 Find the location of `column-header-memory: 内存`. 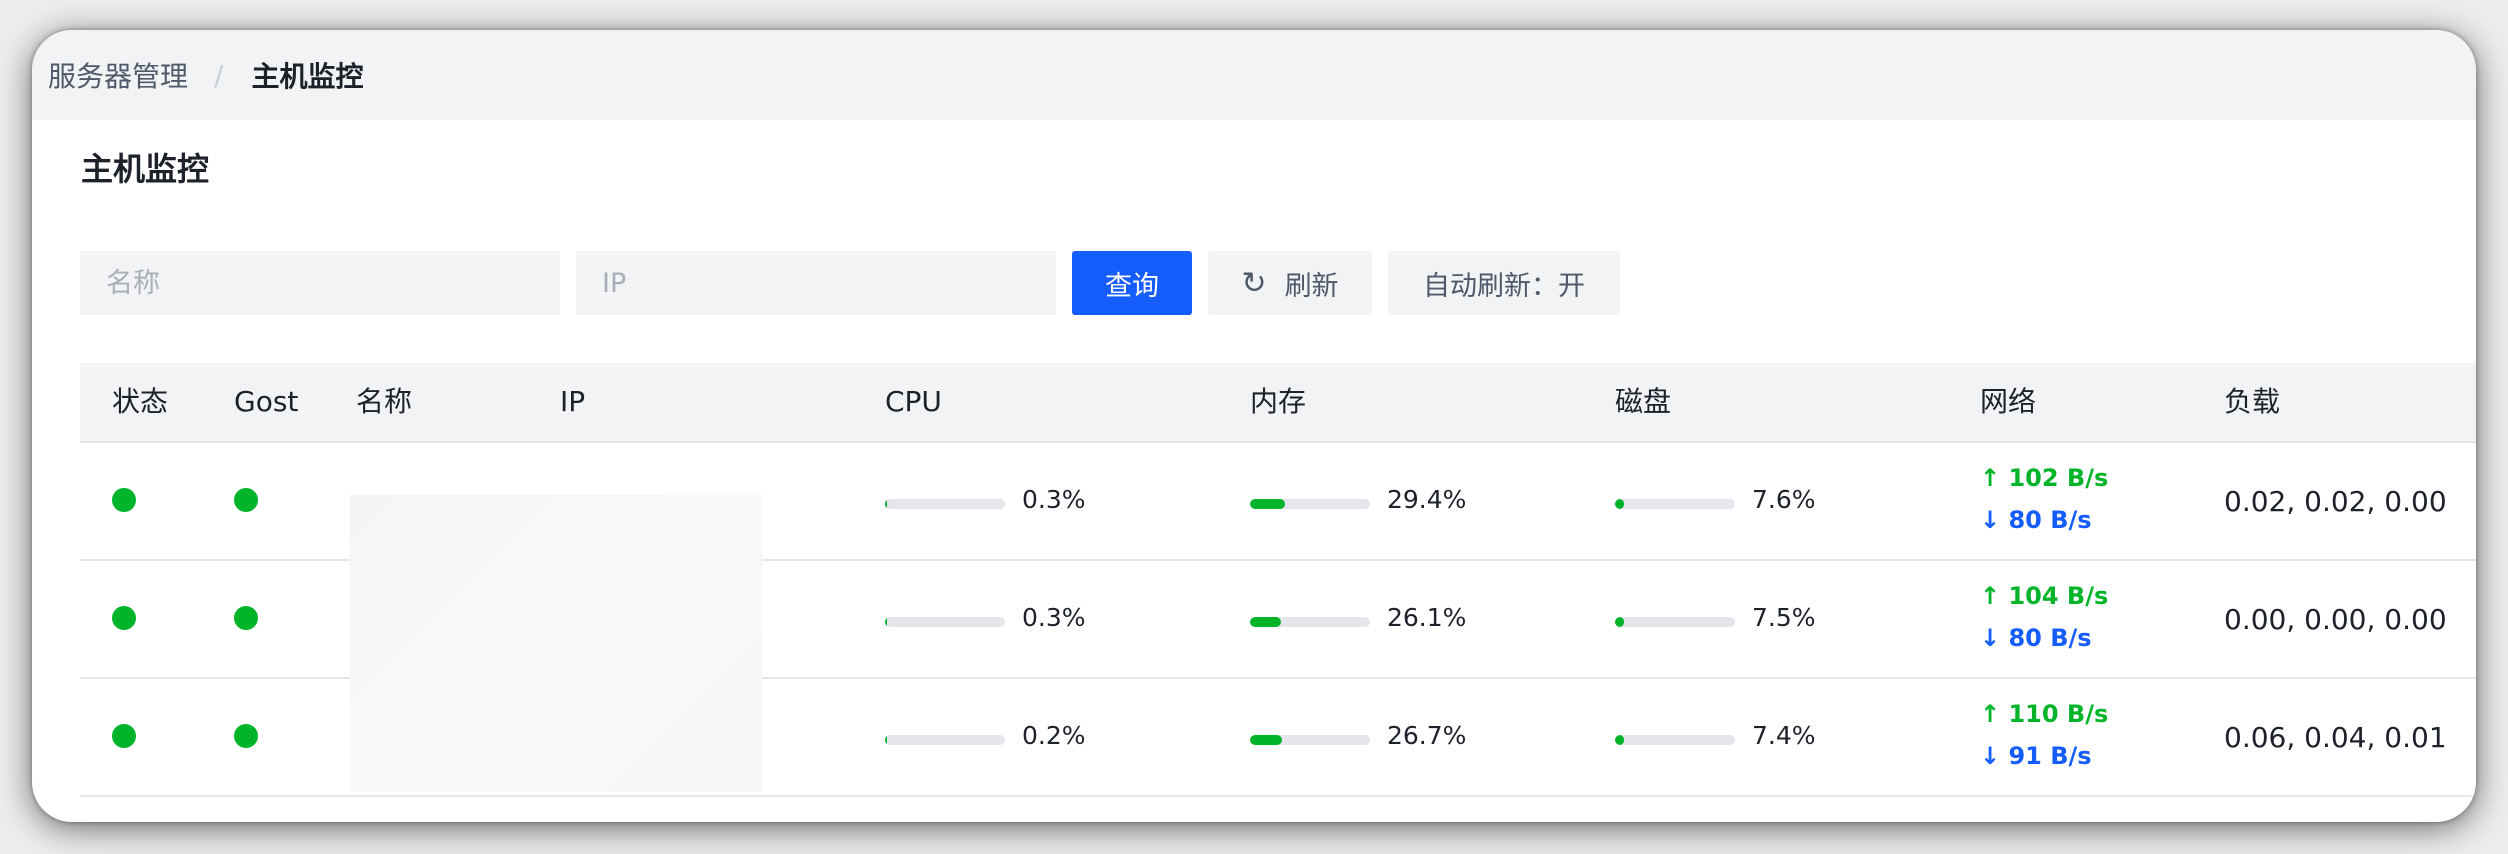

column-header-memory: 内存 is located at coordinates (1278, 401).